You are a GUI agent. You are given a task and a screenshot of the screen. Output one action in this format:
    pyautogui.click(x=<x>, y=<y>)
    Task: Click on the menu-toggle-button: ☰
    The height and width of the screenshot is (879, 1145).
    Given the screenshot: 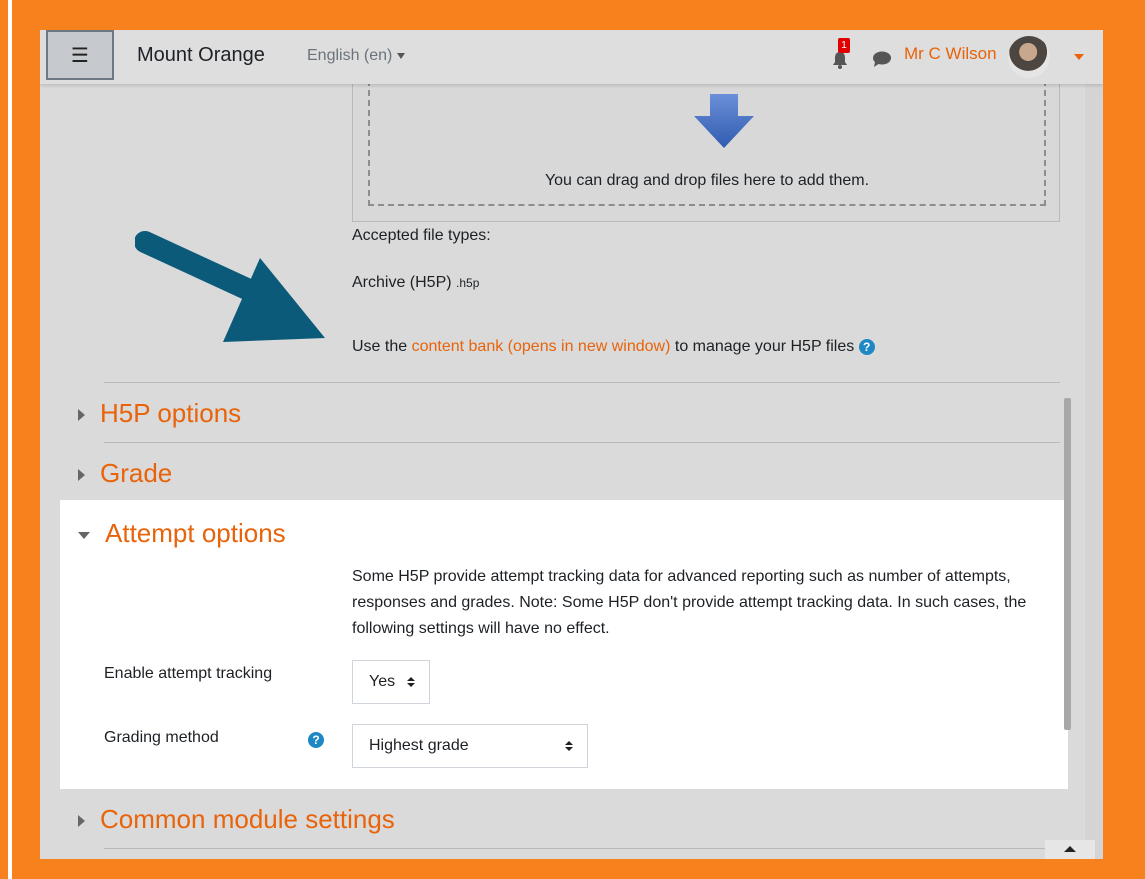 What is the action you would take?
    pyautogui.click(x=80, y=55)
    